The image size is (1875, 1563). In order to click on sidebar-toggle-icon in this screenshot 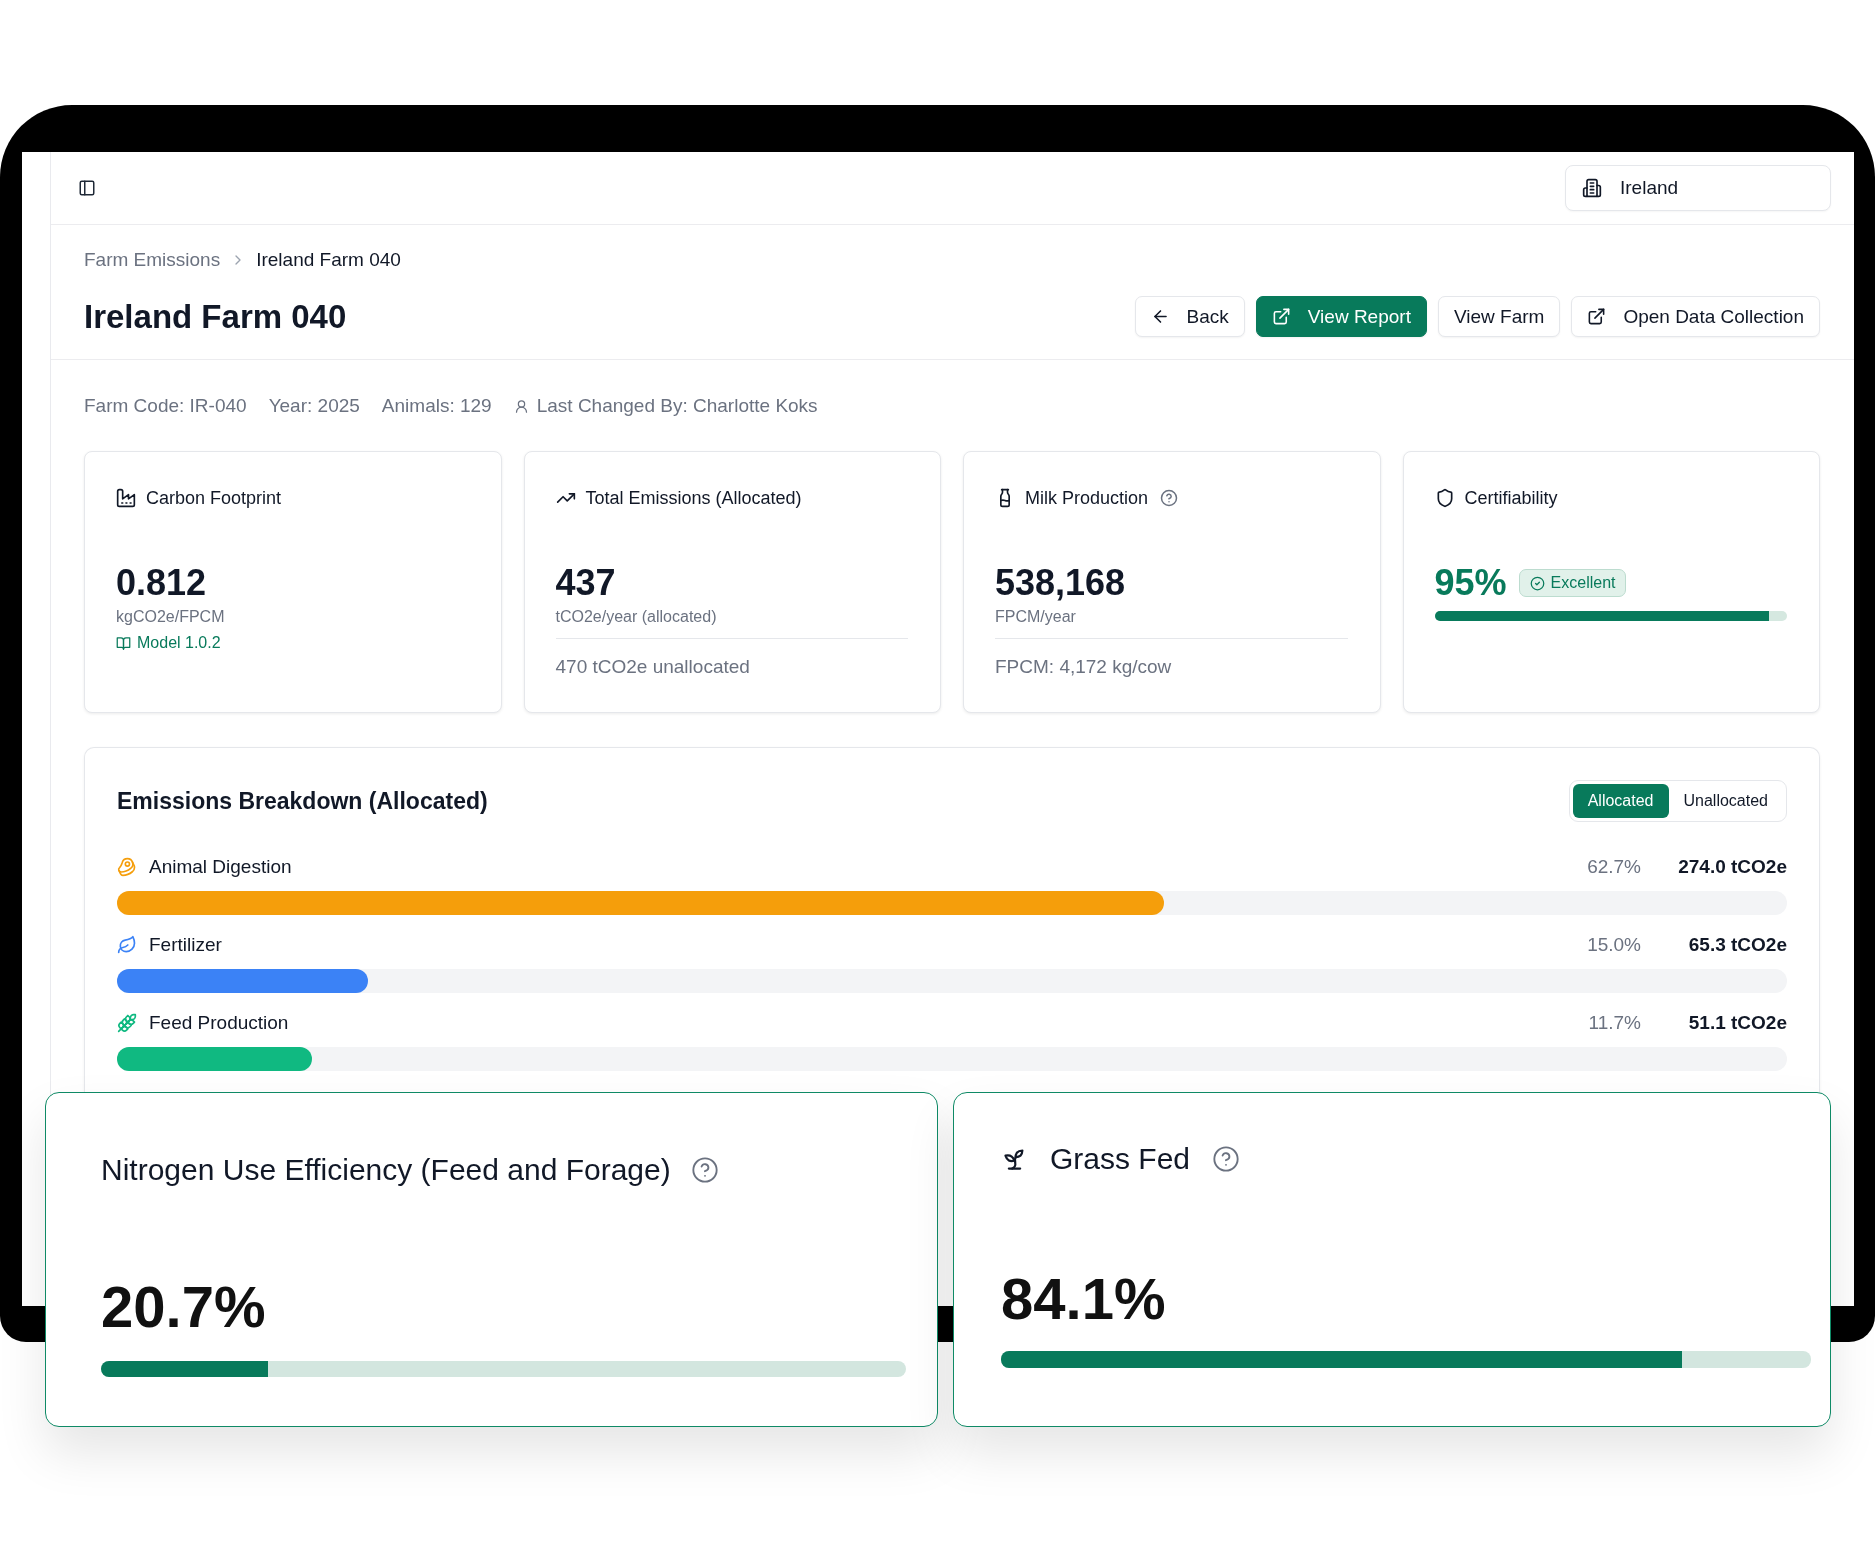, I will do `click(87, 188)`.